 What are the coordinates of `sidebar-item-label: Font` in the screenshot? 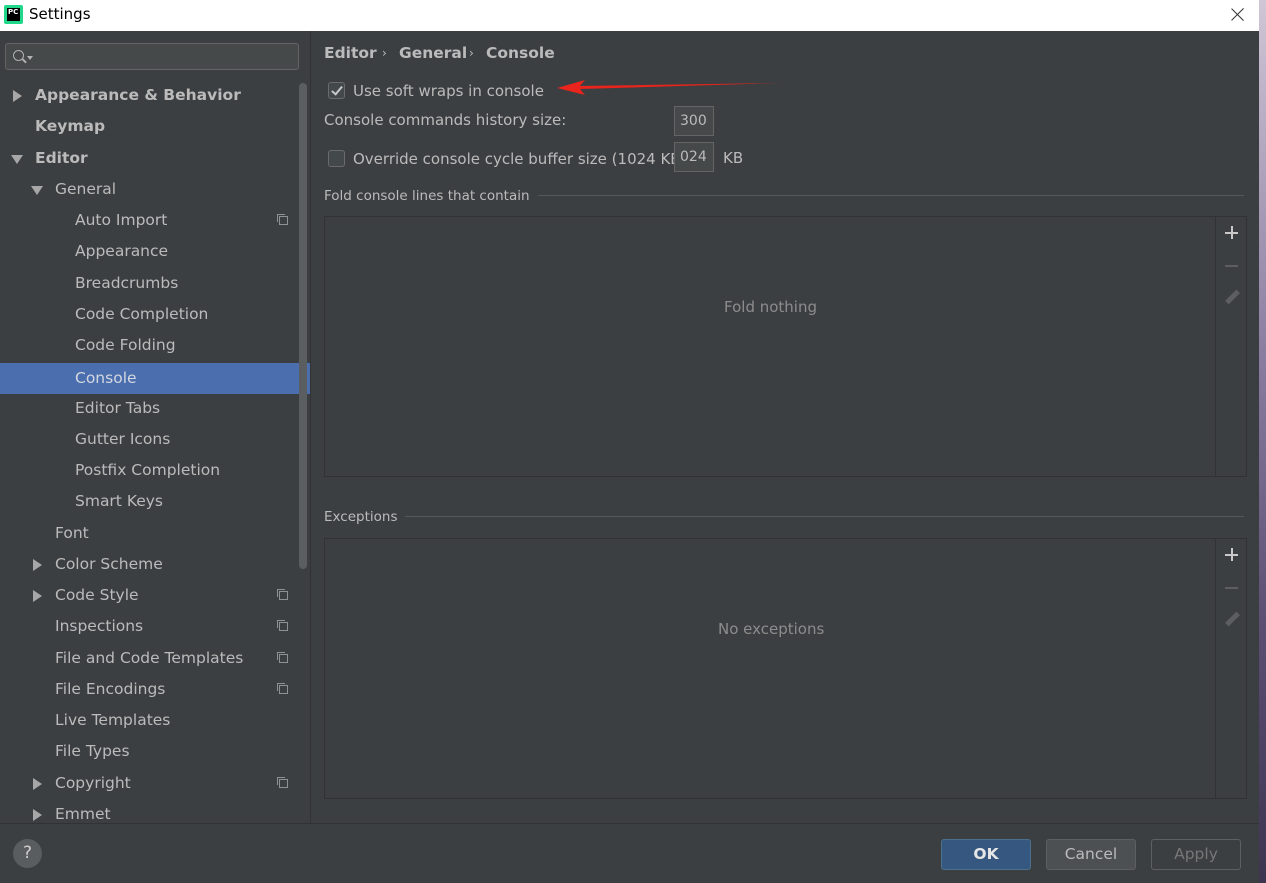 It's located at (72, 533).